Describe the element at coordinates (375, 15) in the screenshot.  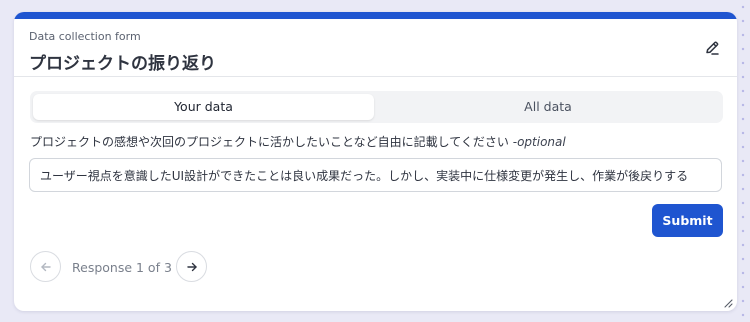
I see `accent-bar` at that location.